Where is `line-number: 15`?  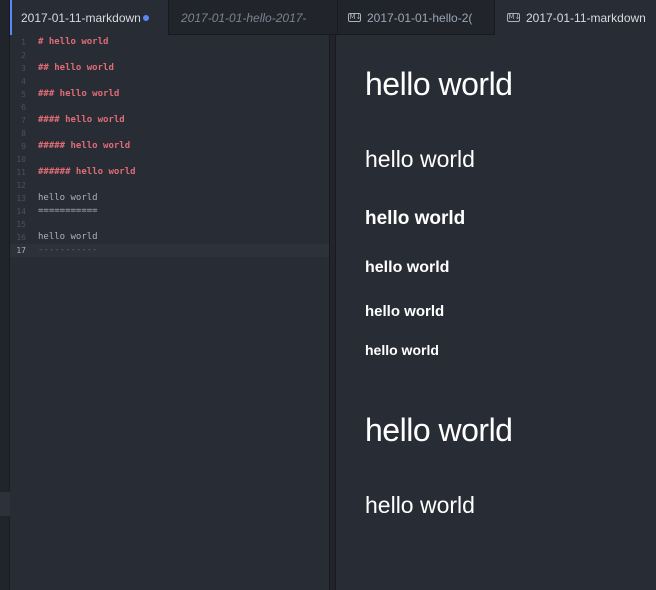
line-number: 15 is located at coordinates (21, 224).